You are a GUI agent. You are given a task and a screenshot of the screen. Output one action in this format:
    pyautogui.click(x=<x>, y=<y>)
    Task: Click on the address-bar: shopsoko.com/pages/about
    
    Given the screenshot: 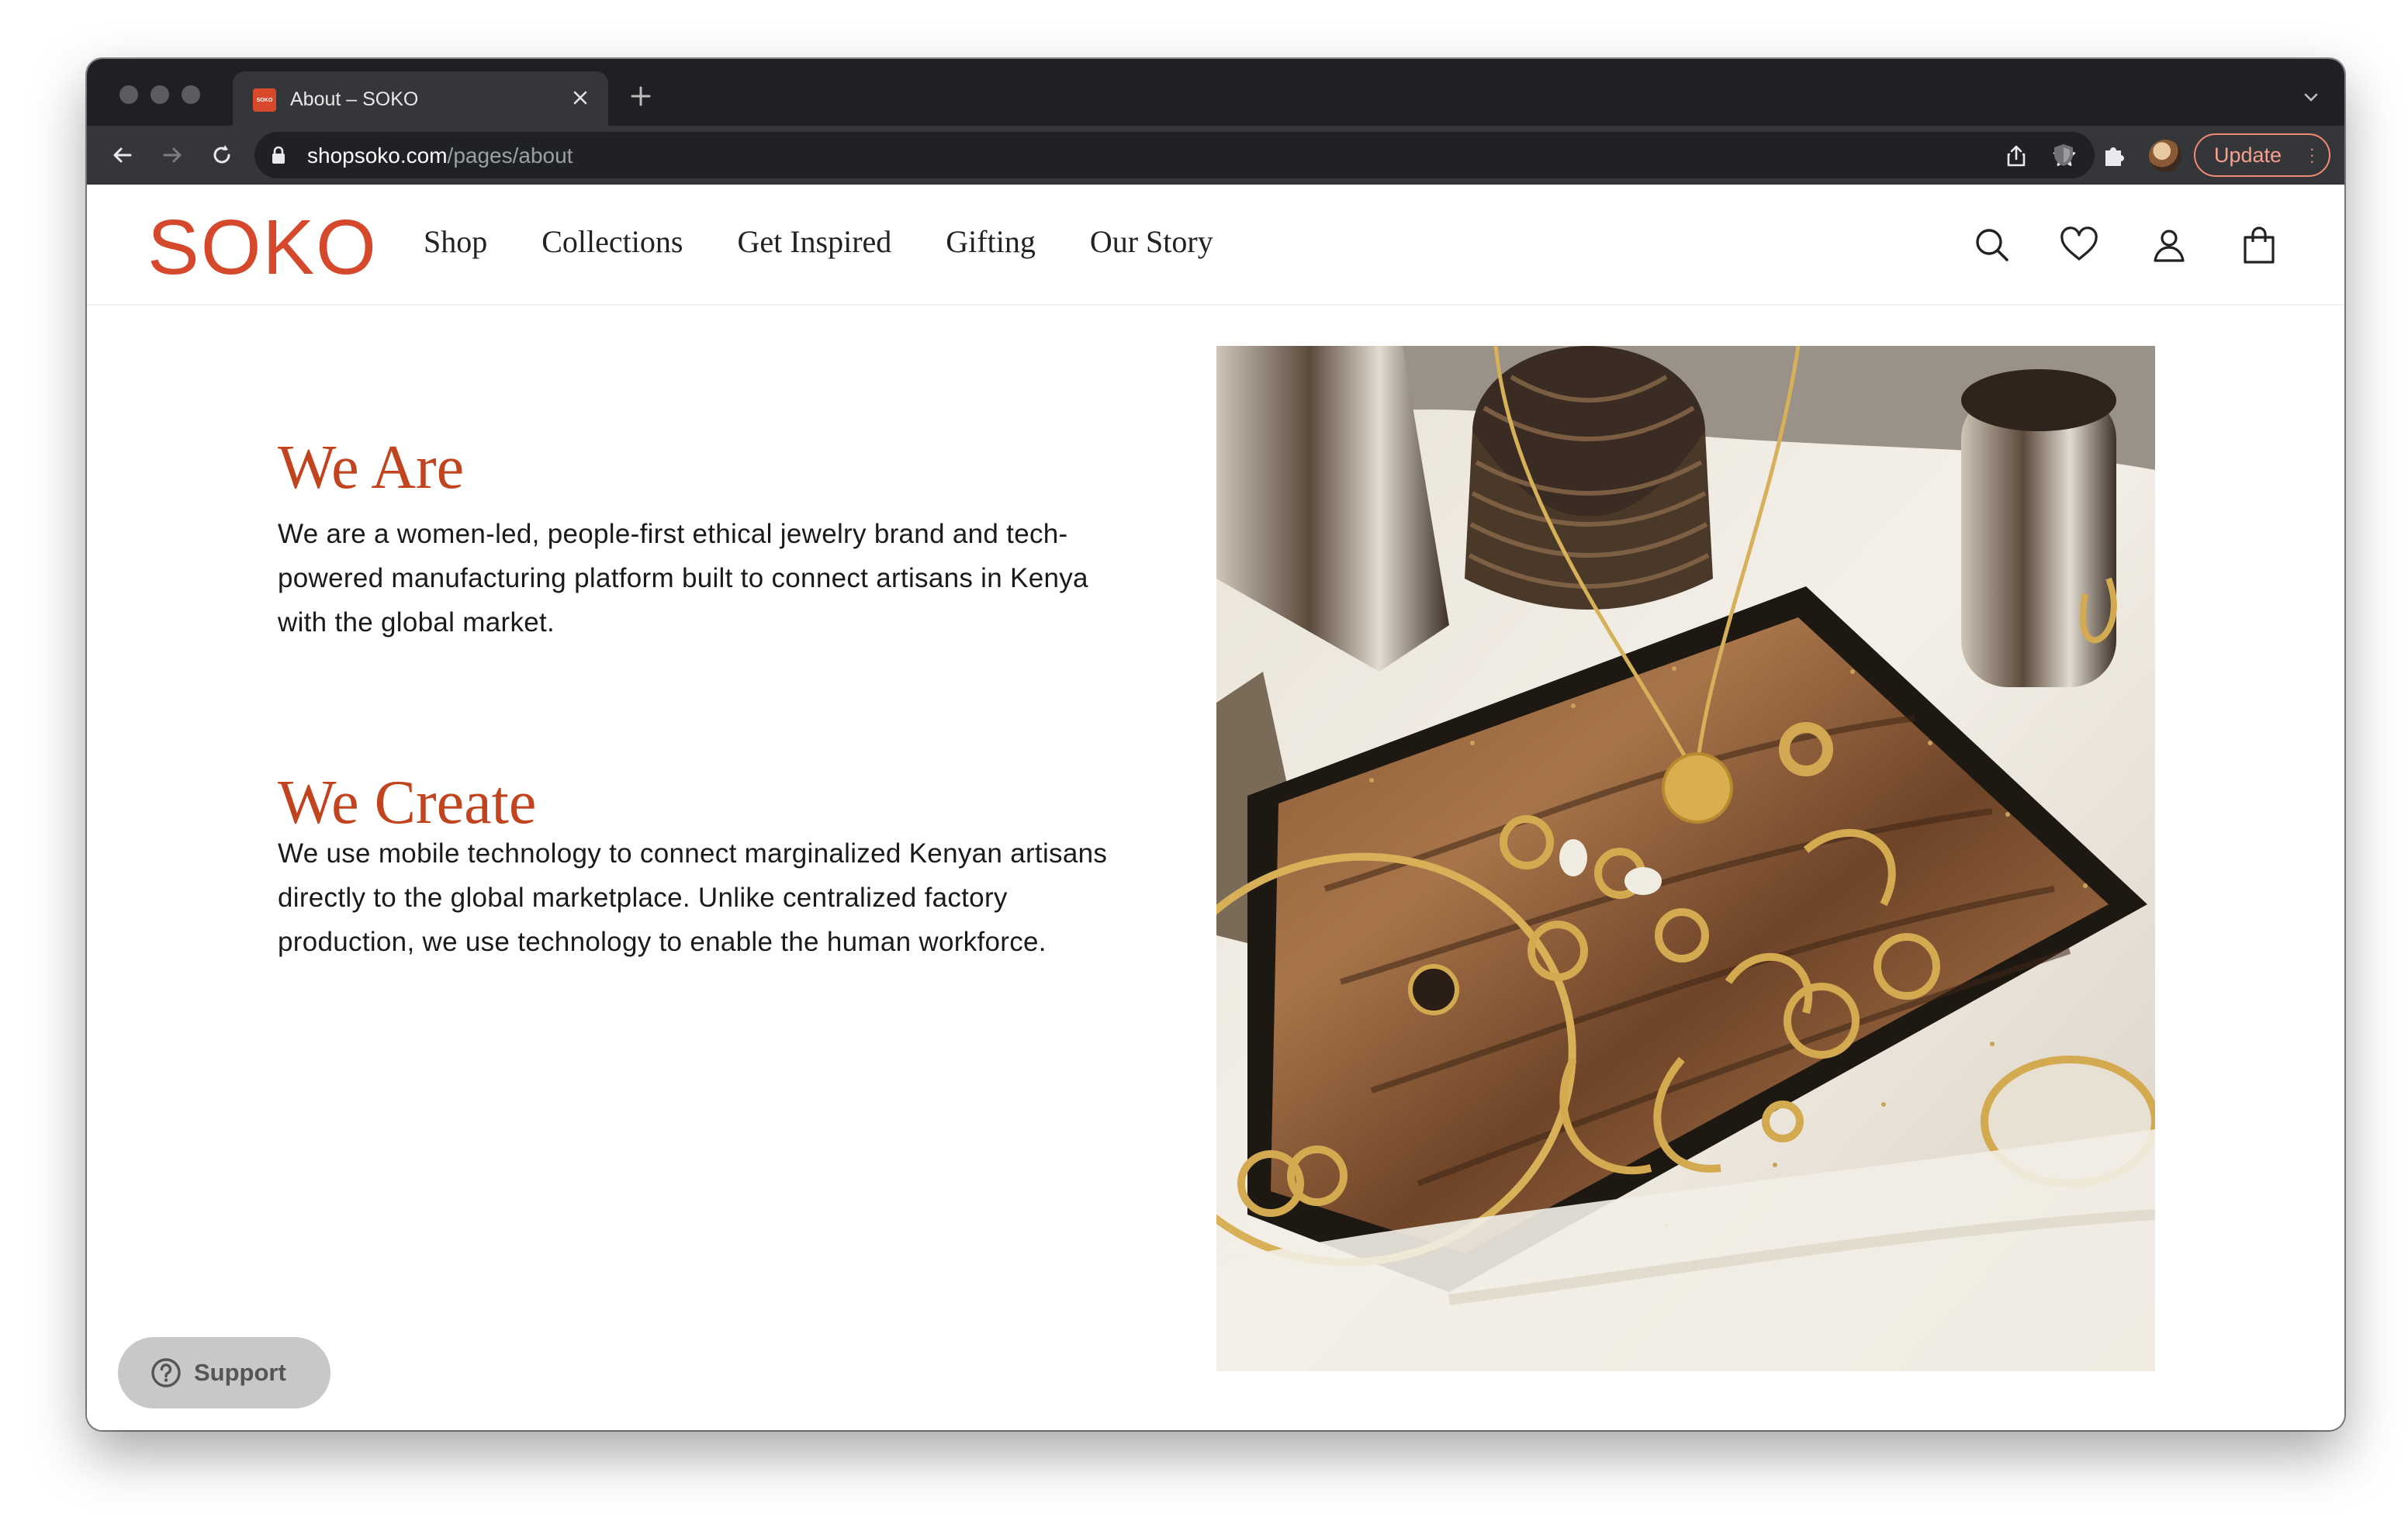 What is the action you would take?
    pyautogui.click(x=1174, y=155)
    